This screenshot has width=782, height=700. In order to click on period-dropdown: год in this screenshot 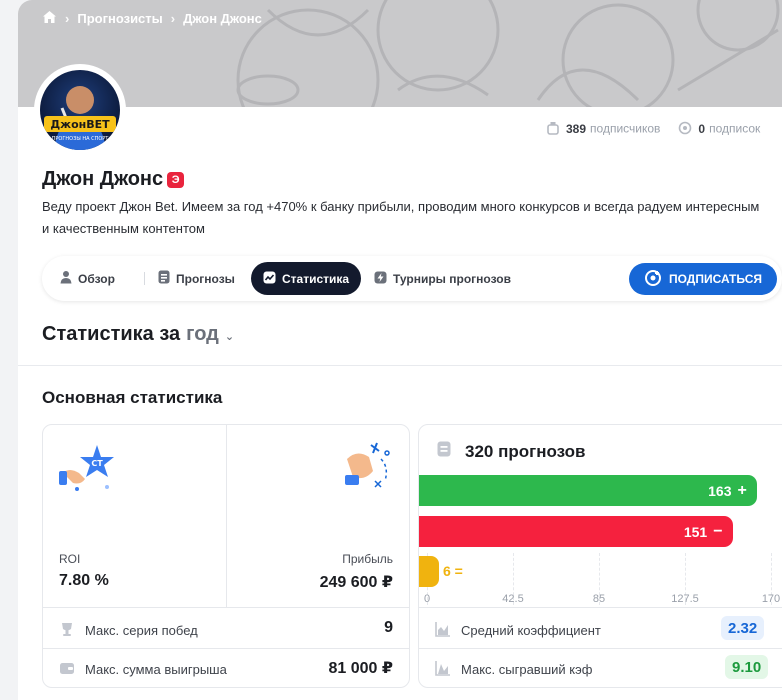, I will do `click(202, 334)`.